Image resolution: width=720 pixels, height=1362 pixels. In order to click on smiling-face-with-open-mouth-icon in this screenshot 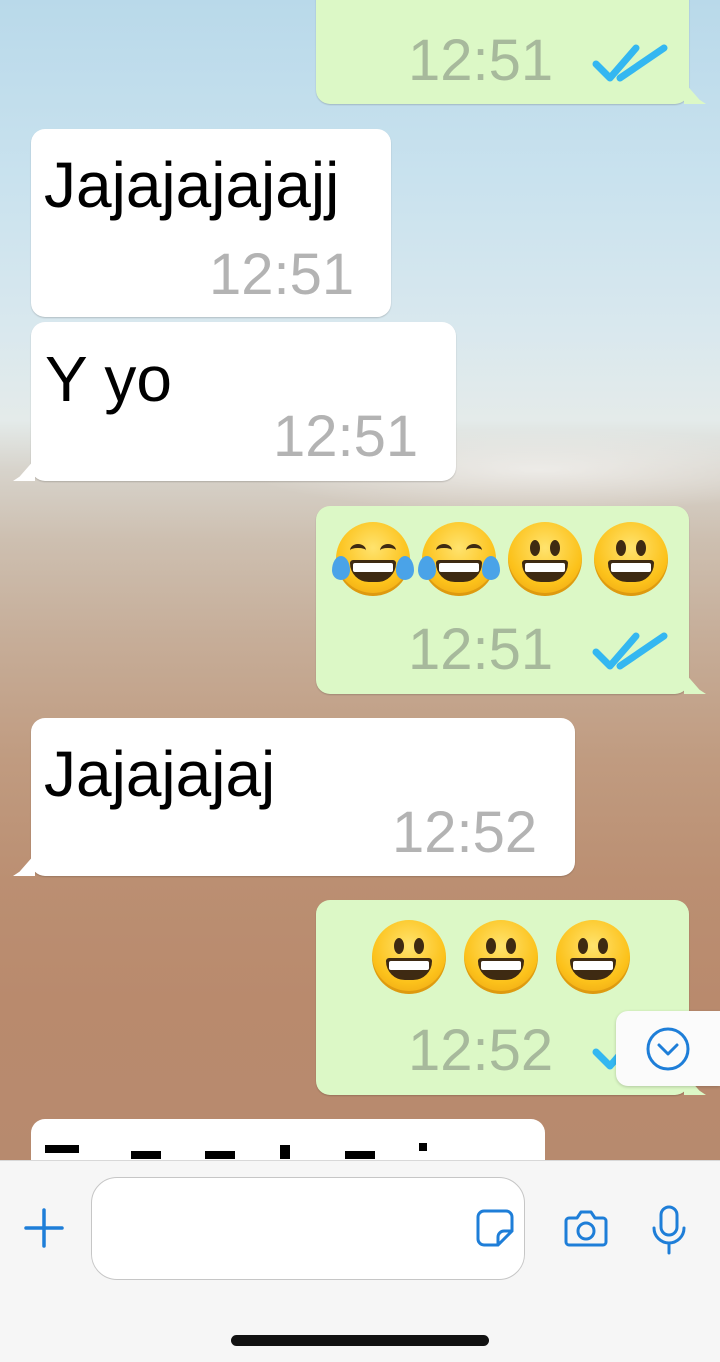, I will do `click(593, 957)`.